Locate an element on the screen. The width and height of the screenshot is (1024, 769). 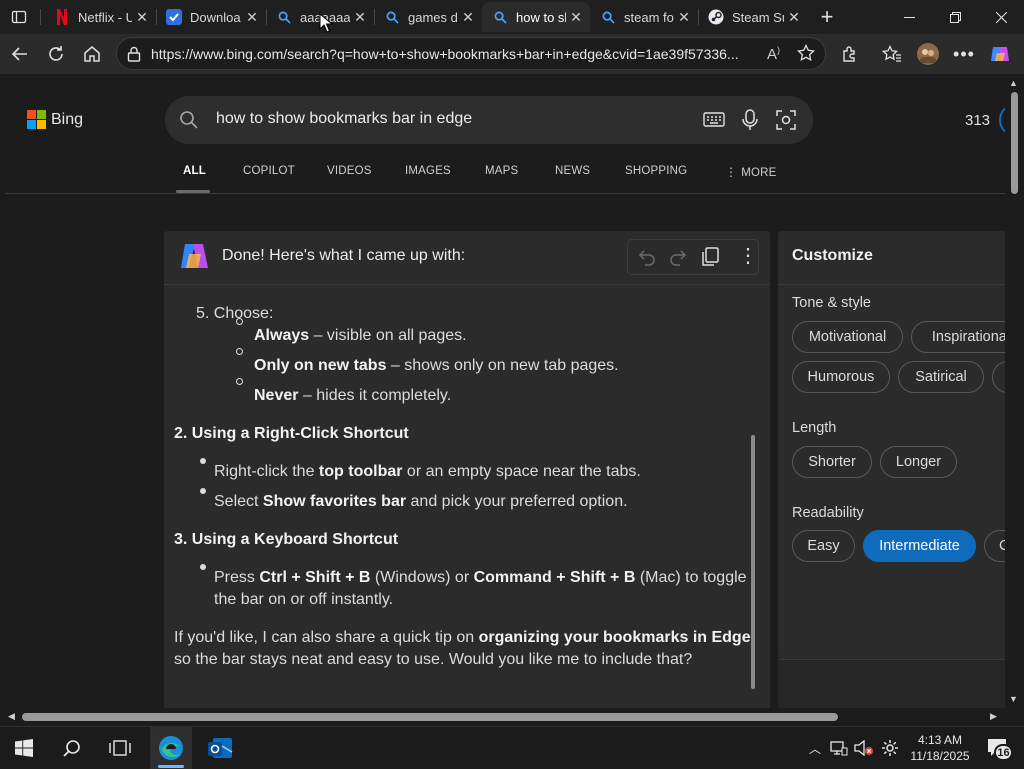
edge-icon is located at coordinates (171, 748).